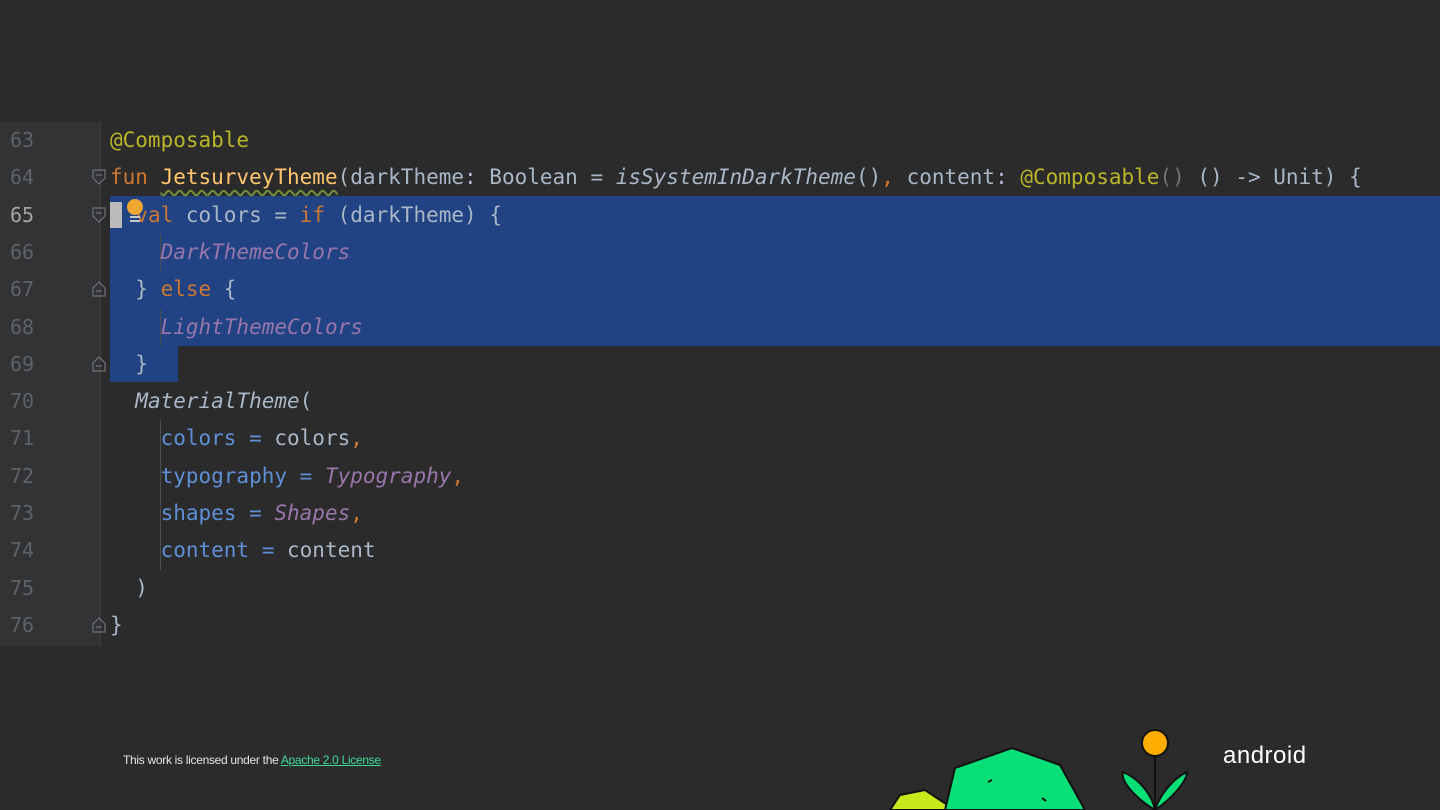 The height and width of the screenshot is (810, 1440). Describe the element at coordinates (22, 401) in the screenshot. I see `line-number: 70` at that location.